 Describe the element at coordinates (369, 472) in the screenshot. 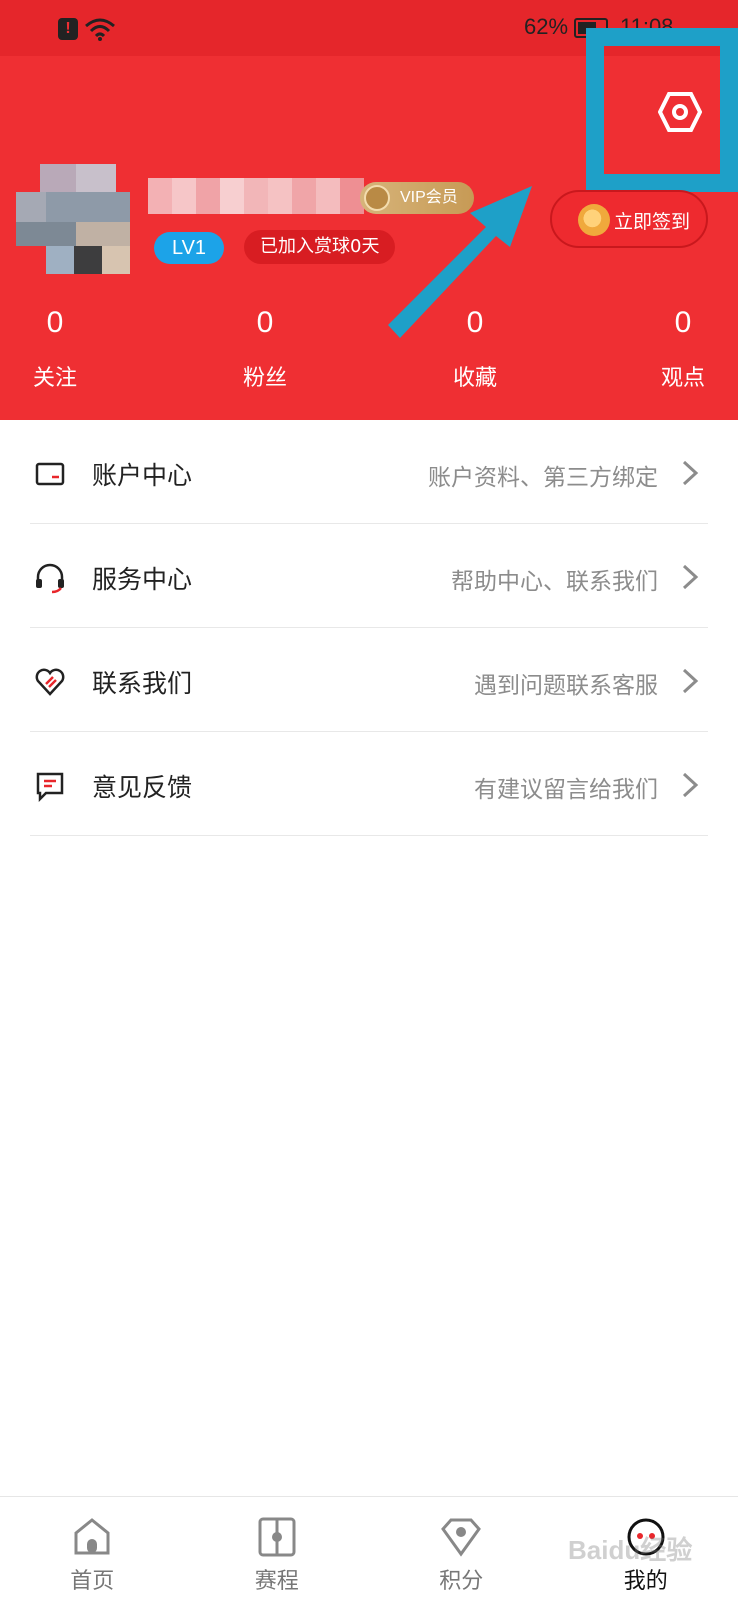

I see `menu-item-account-center: 账户中心 账户资料、第三方绑定` at that location.